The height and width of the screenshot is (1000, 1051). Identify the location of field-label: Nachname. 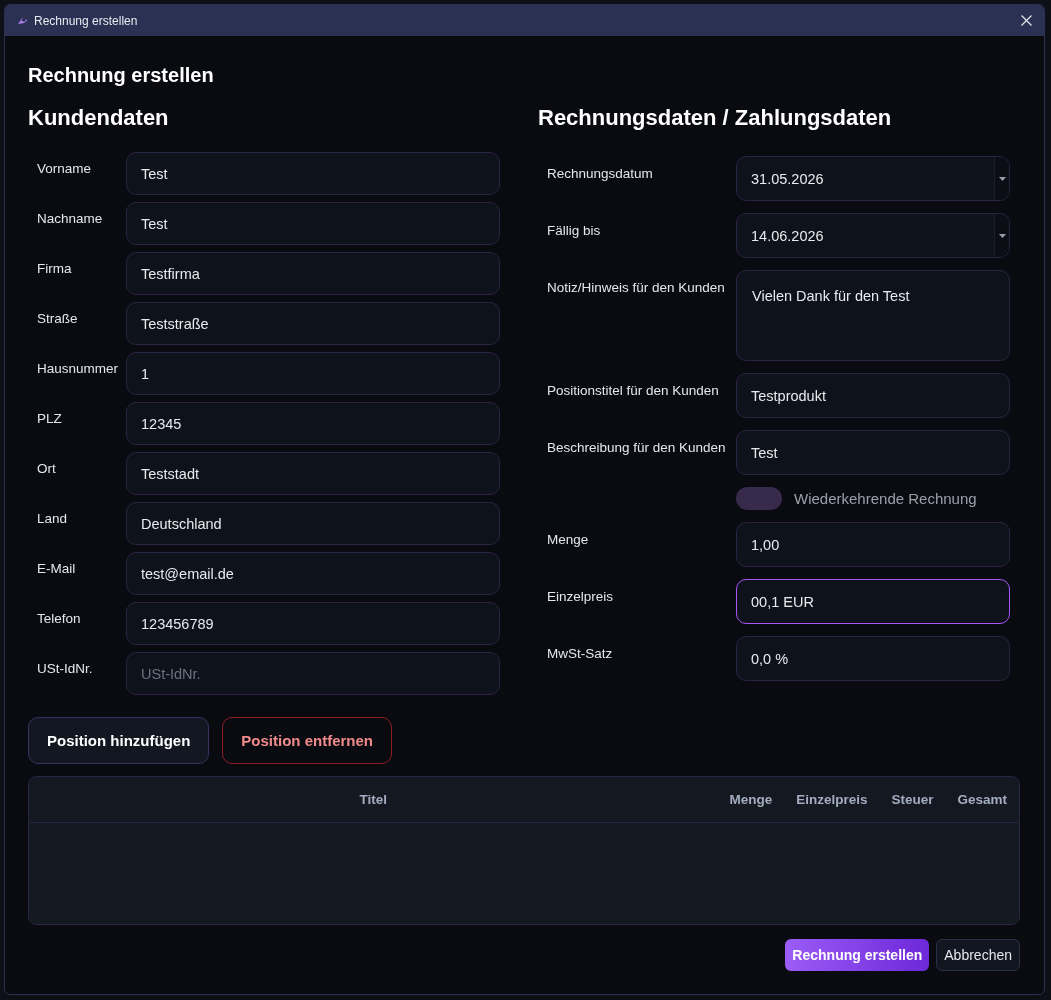
(70, 219).